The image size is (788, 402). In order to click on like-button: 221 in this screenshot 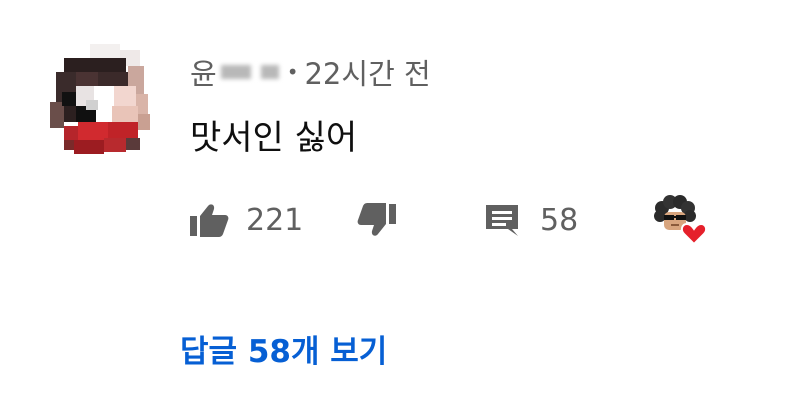, I will do `click(245, 220)`.